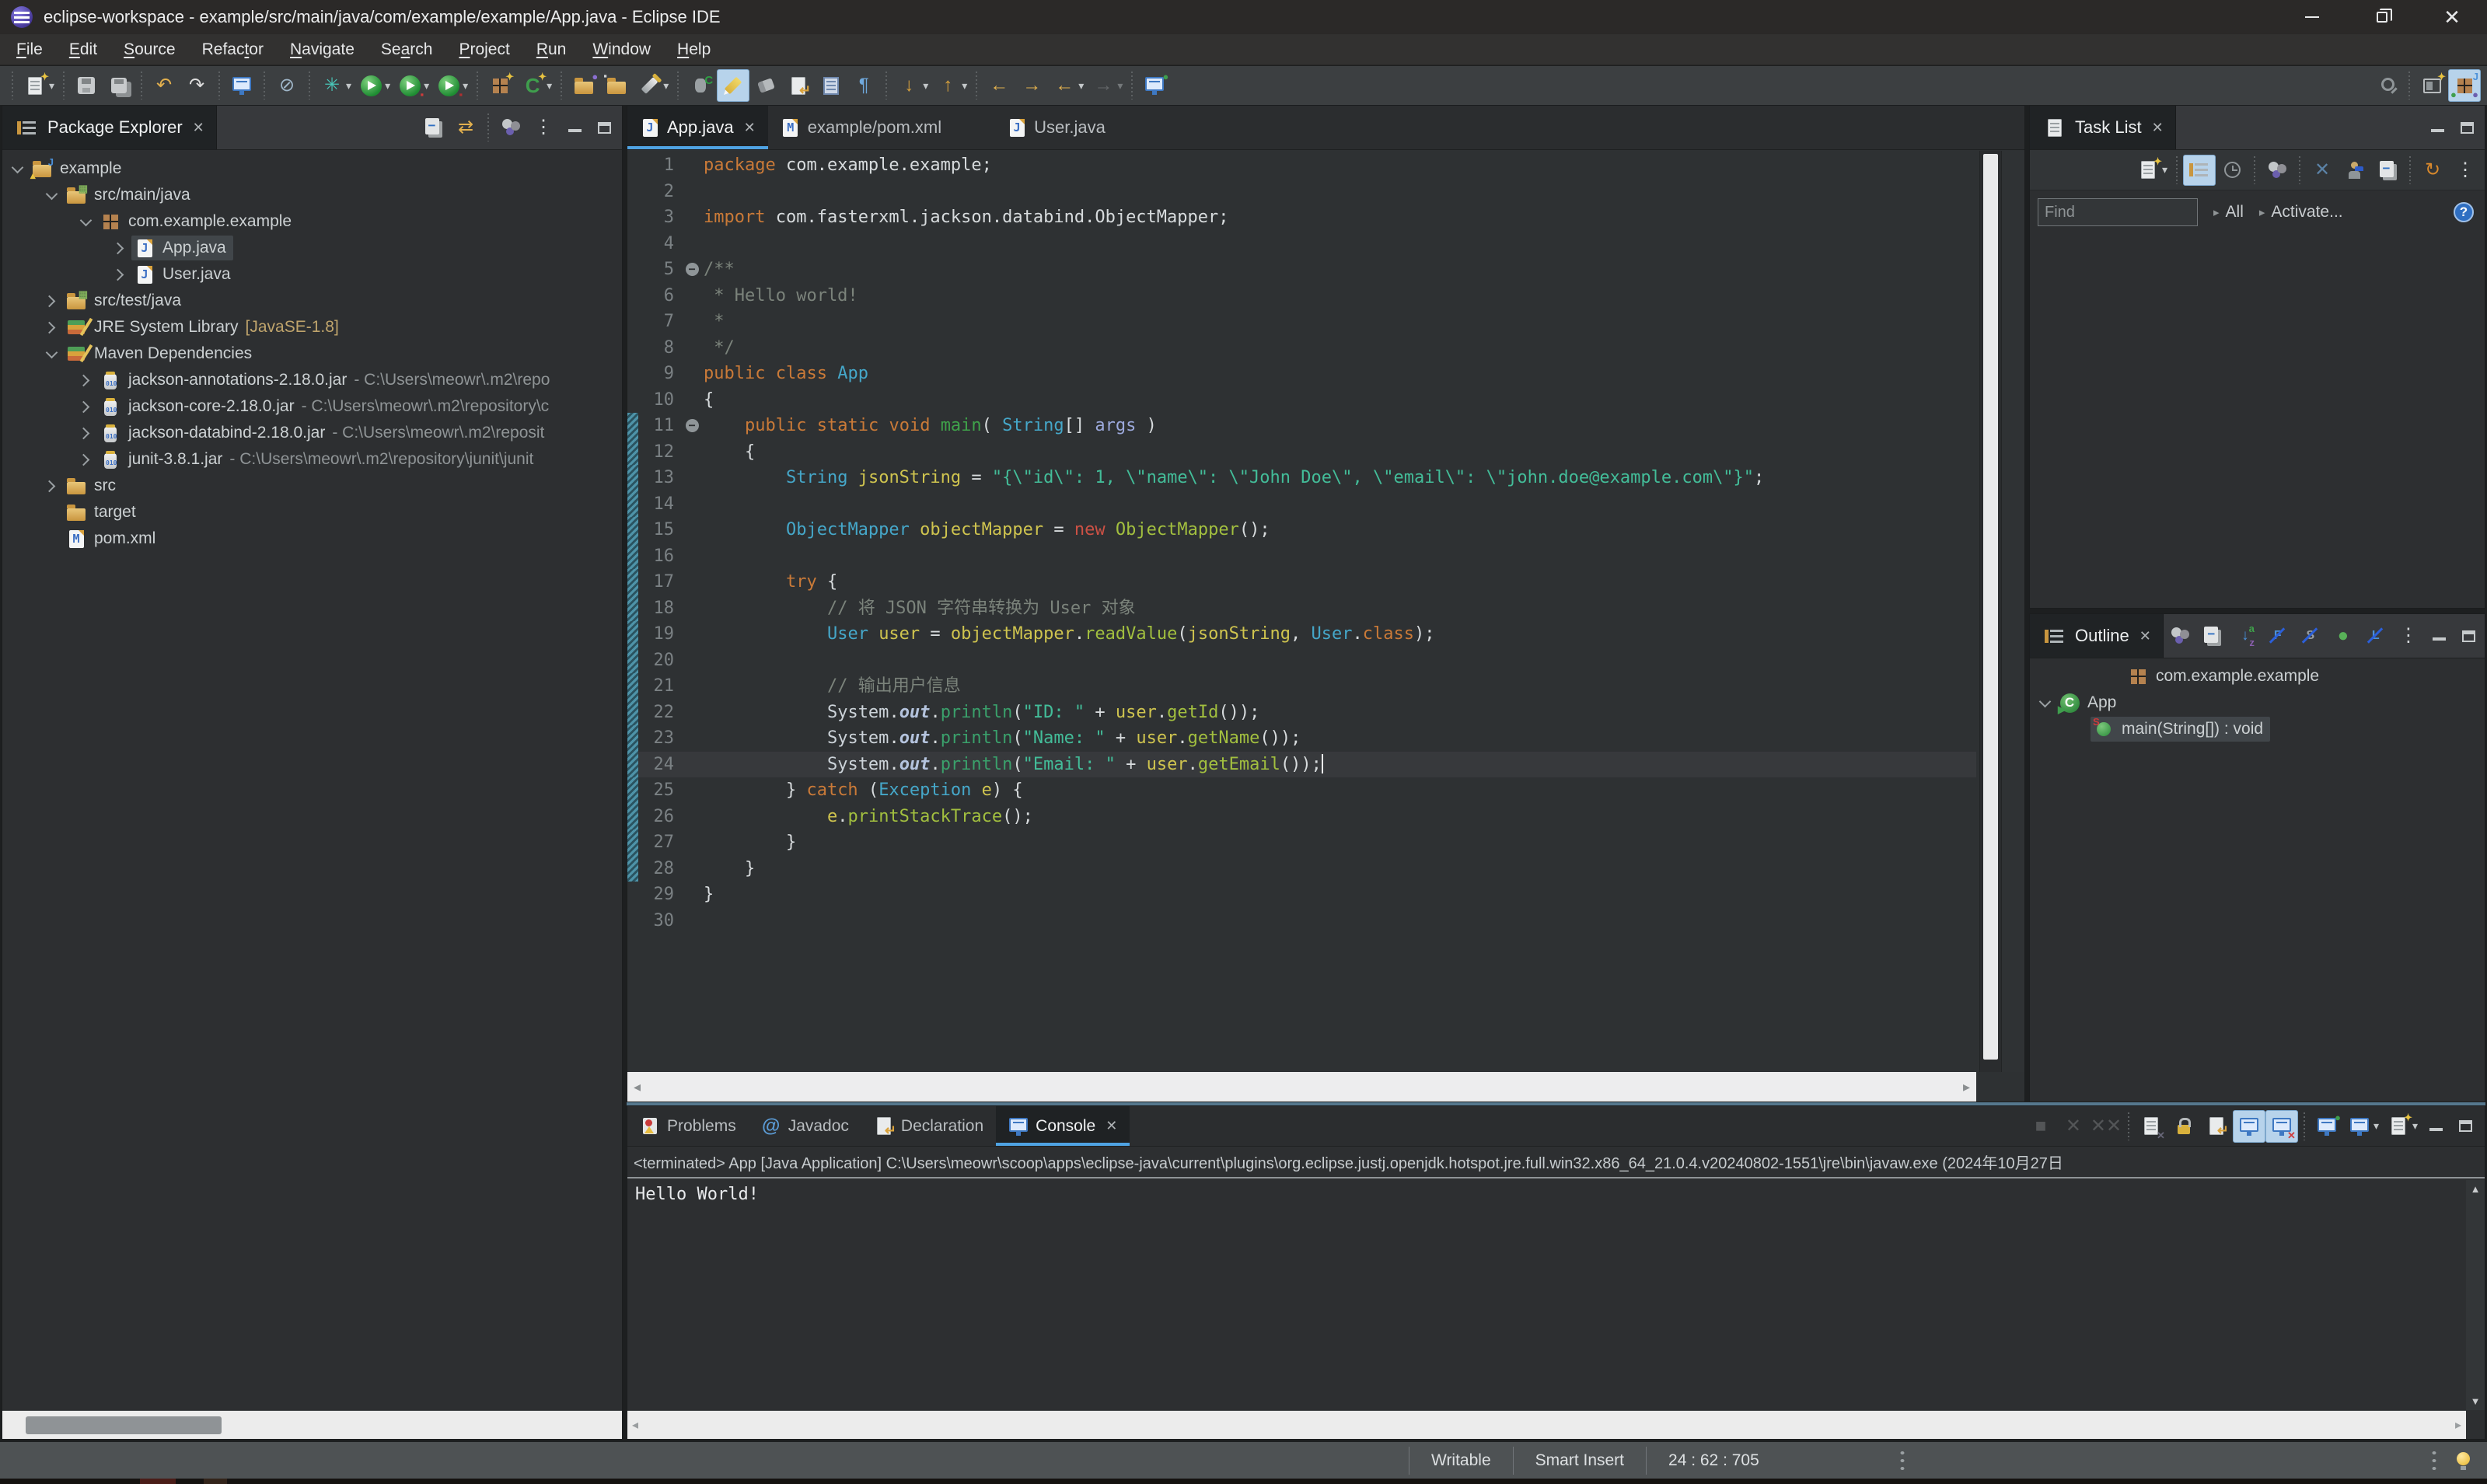  Describe the element at coordinates (1301, 921) in the screenshot. I see `code-line-30: 30` at that location.